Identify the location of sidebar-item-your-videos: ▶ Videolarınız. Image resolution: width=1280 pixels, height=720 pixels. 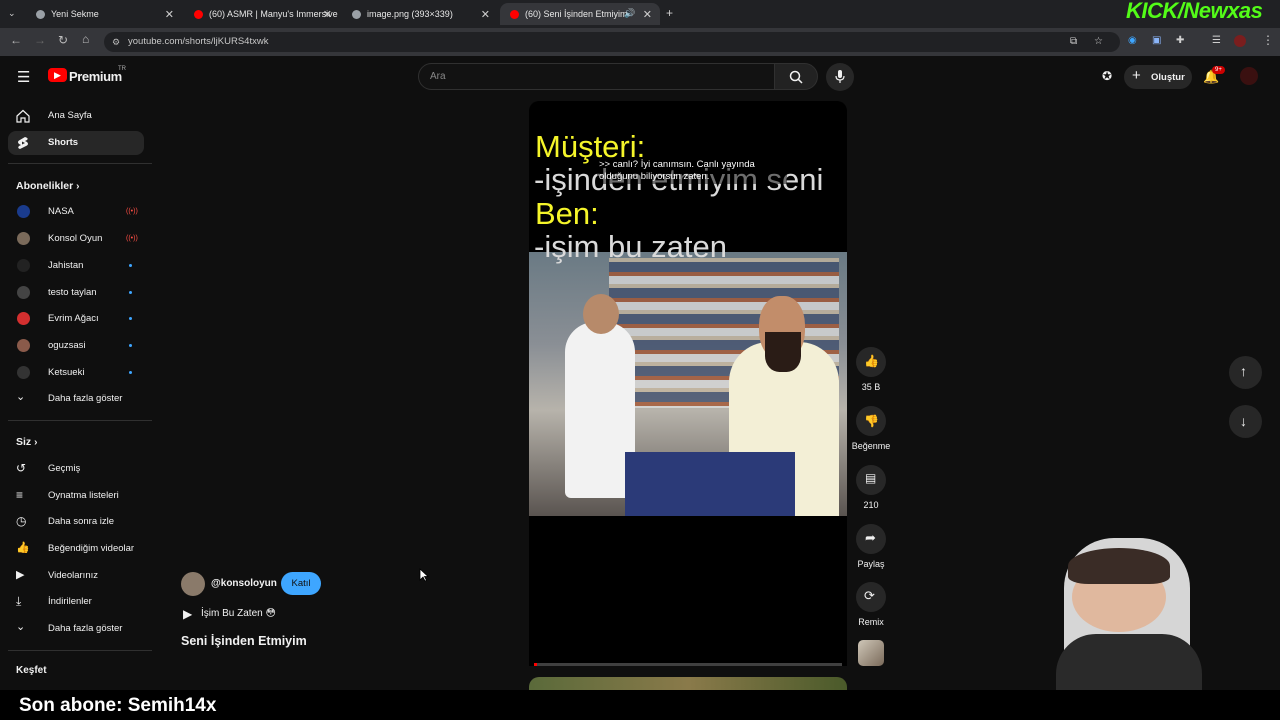
(76, 576).